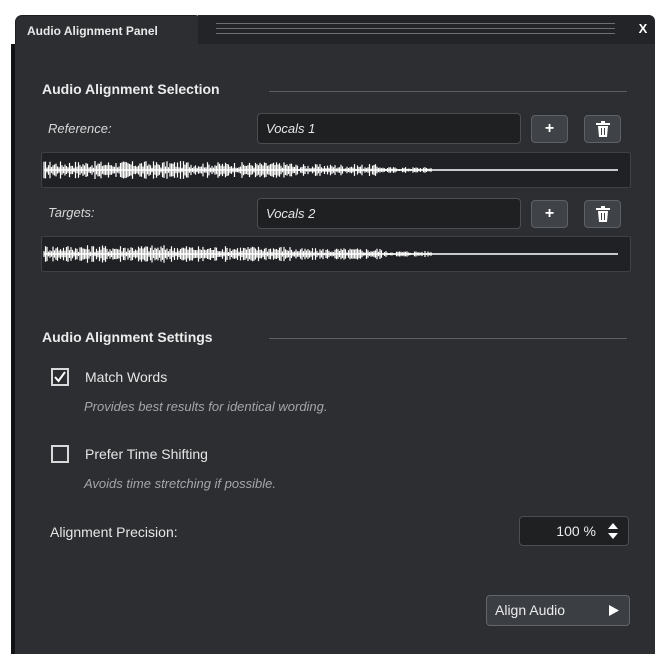  Describe the element at coordinates (426, 30) in the screenshot. I see `tab-bar-grip: X` at that location.